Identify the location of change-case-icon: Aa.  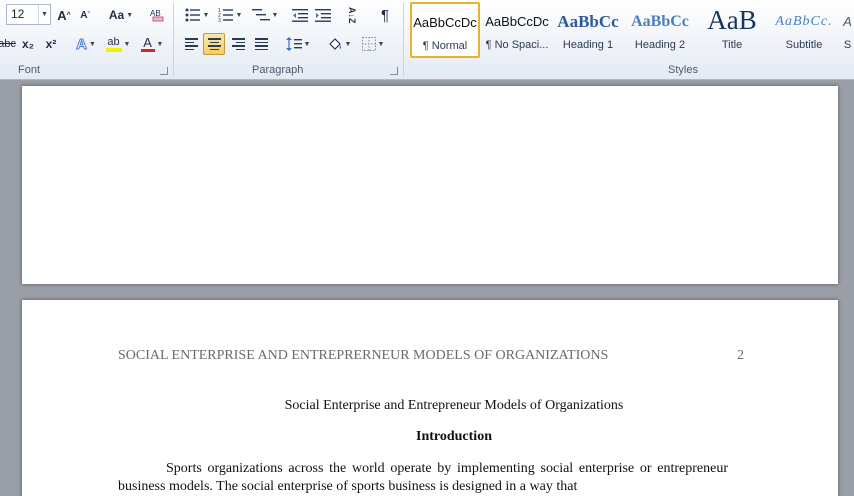
(116, 15).